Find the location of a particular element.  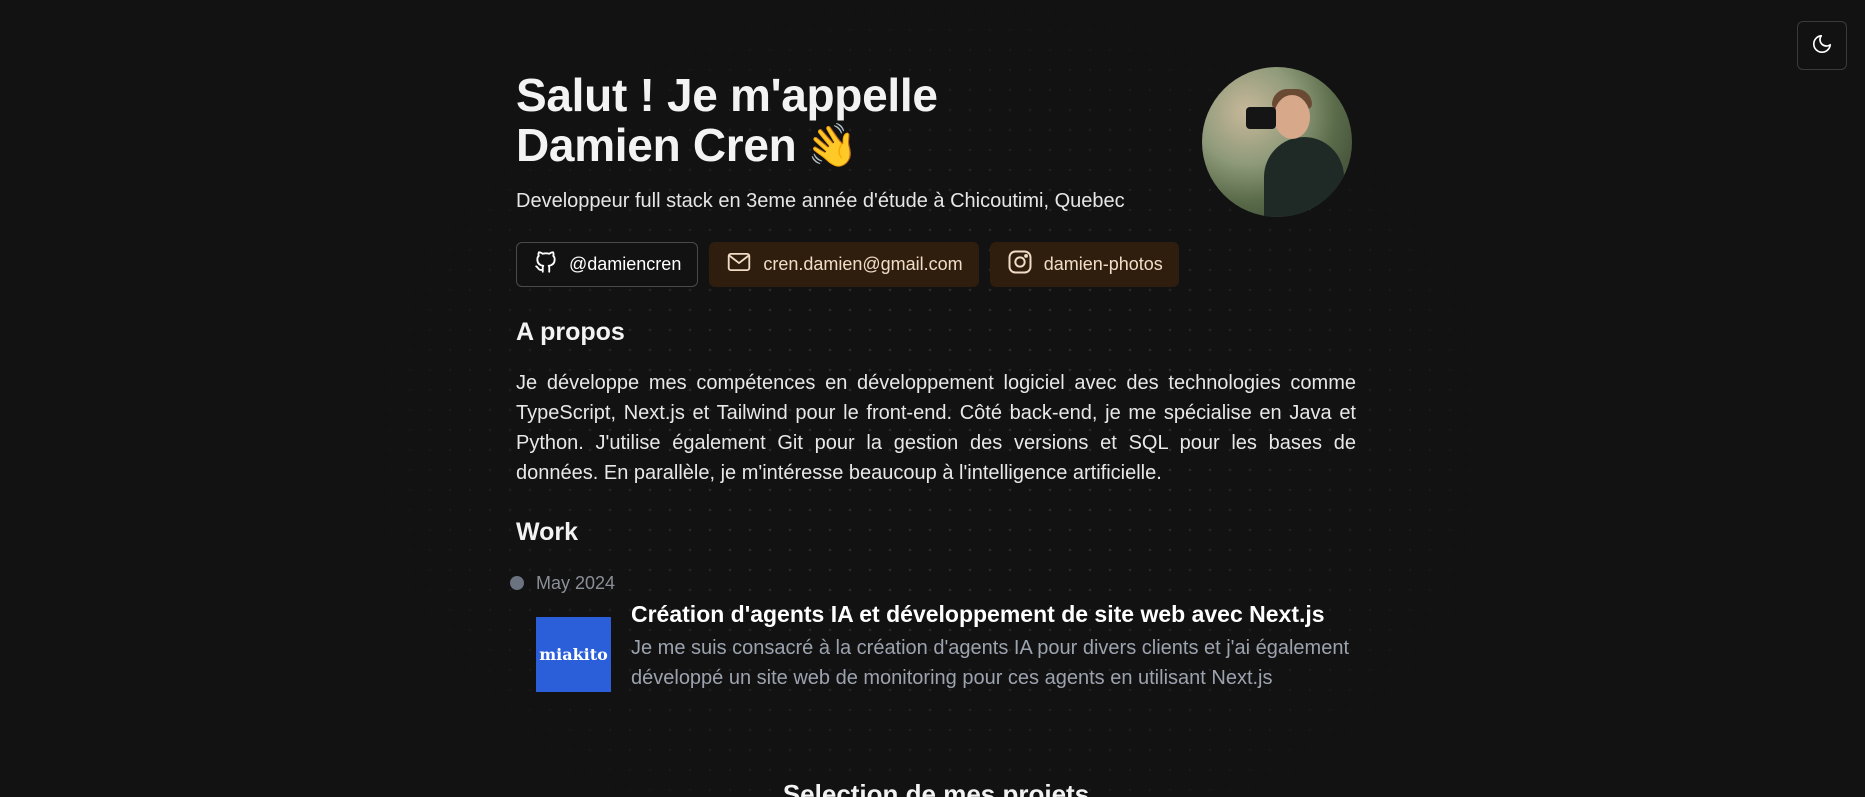

work-date: May 2024 is located at coordinates (576, 583).